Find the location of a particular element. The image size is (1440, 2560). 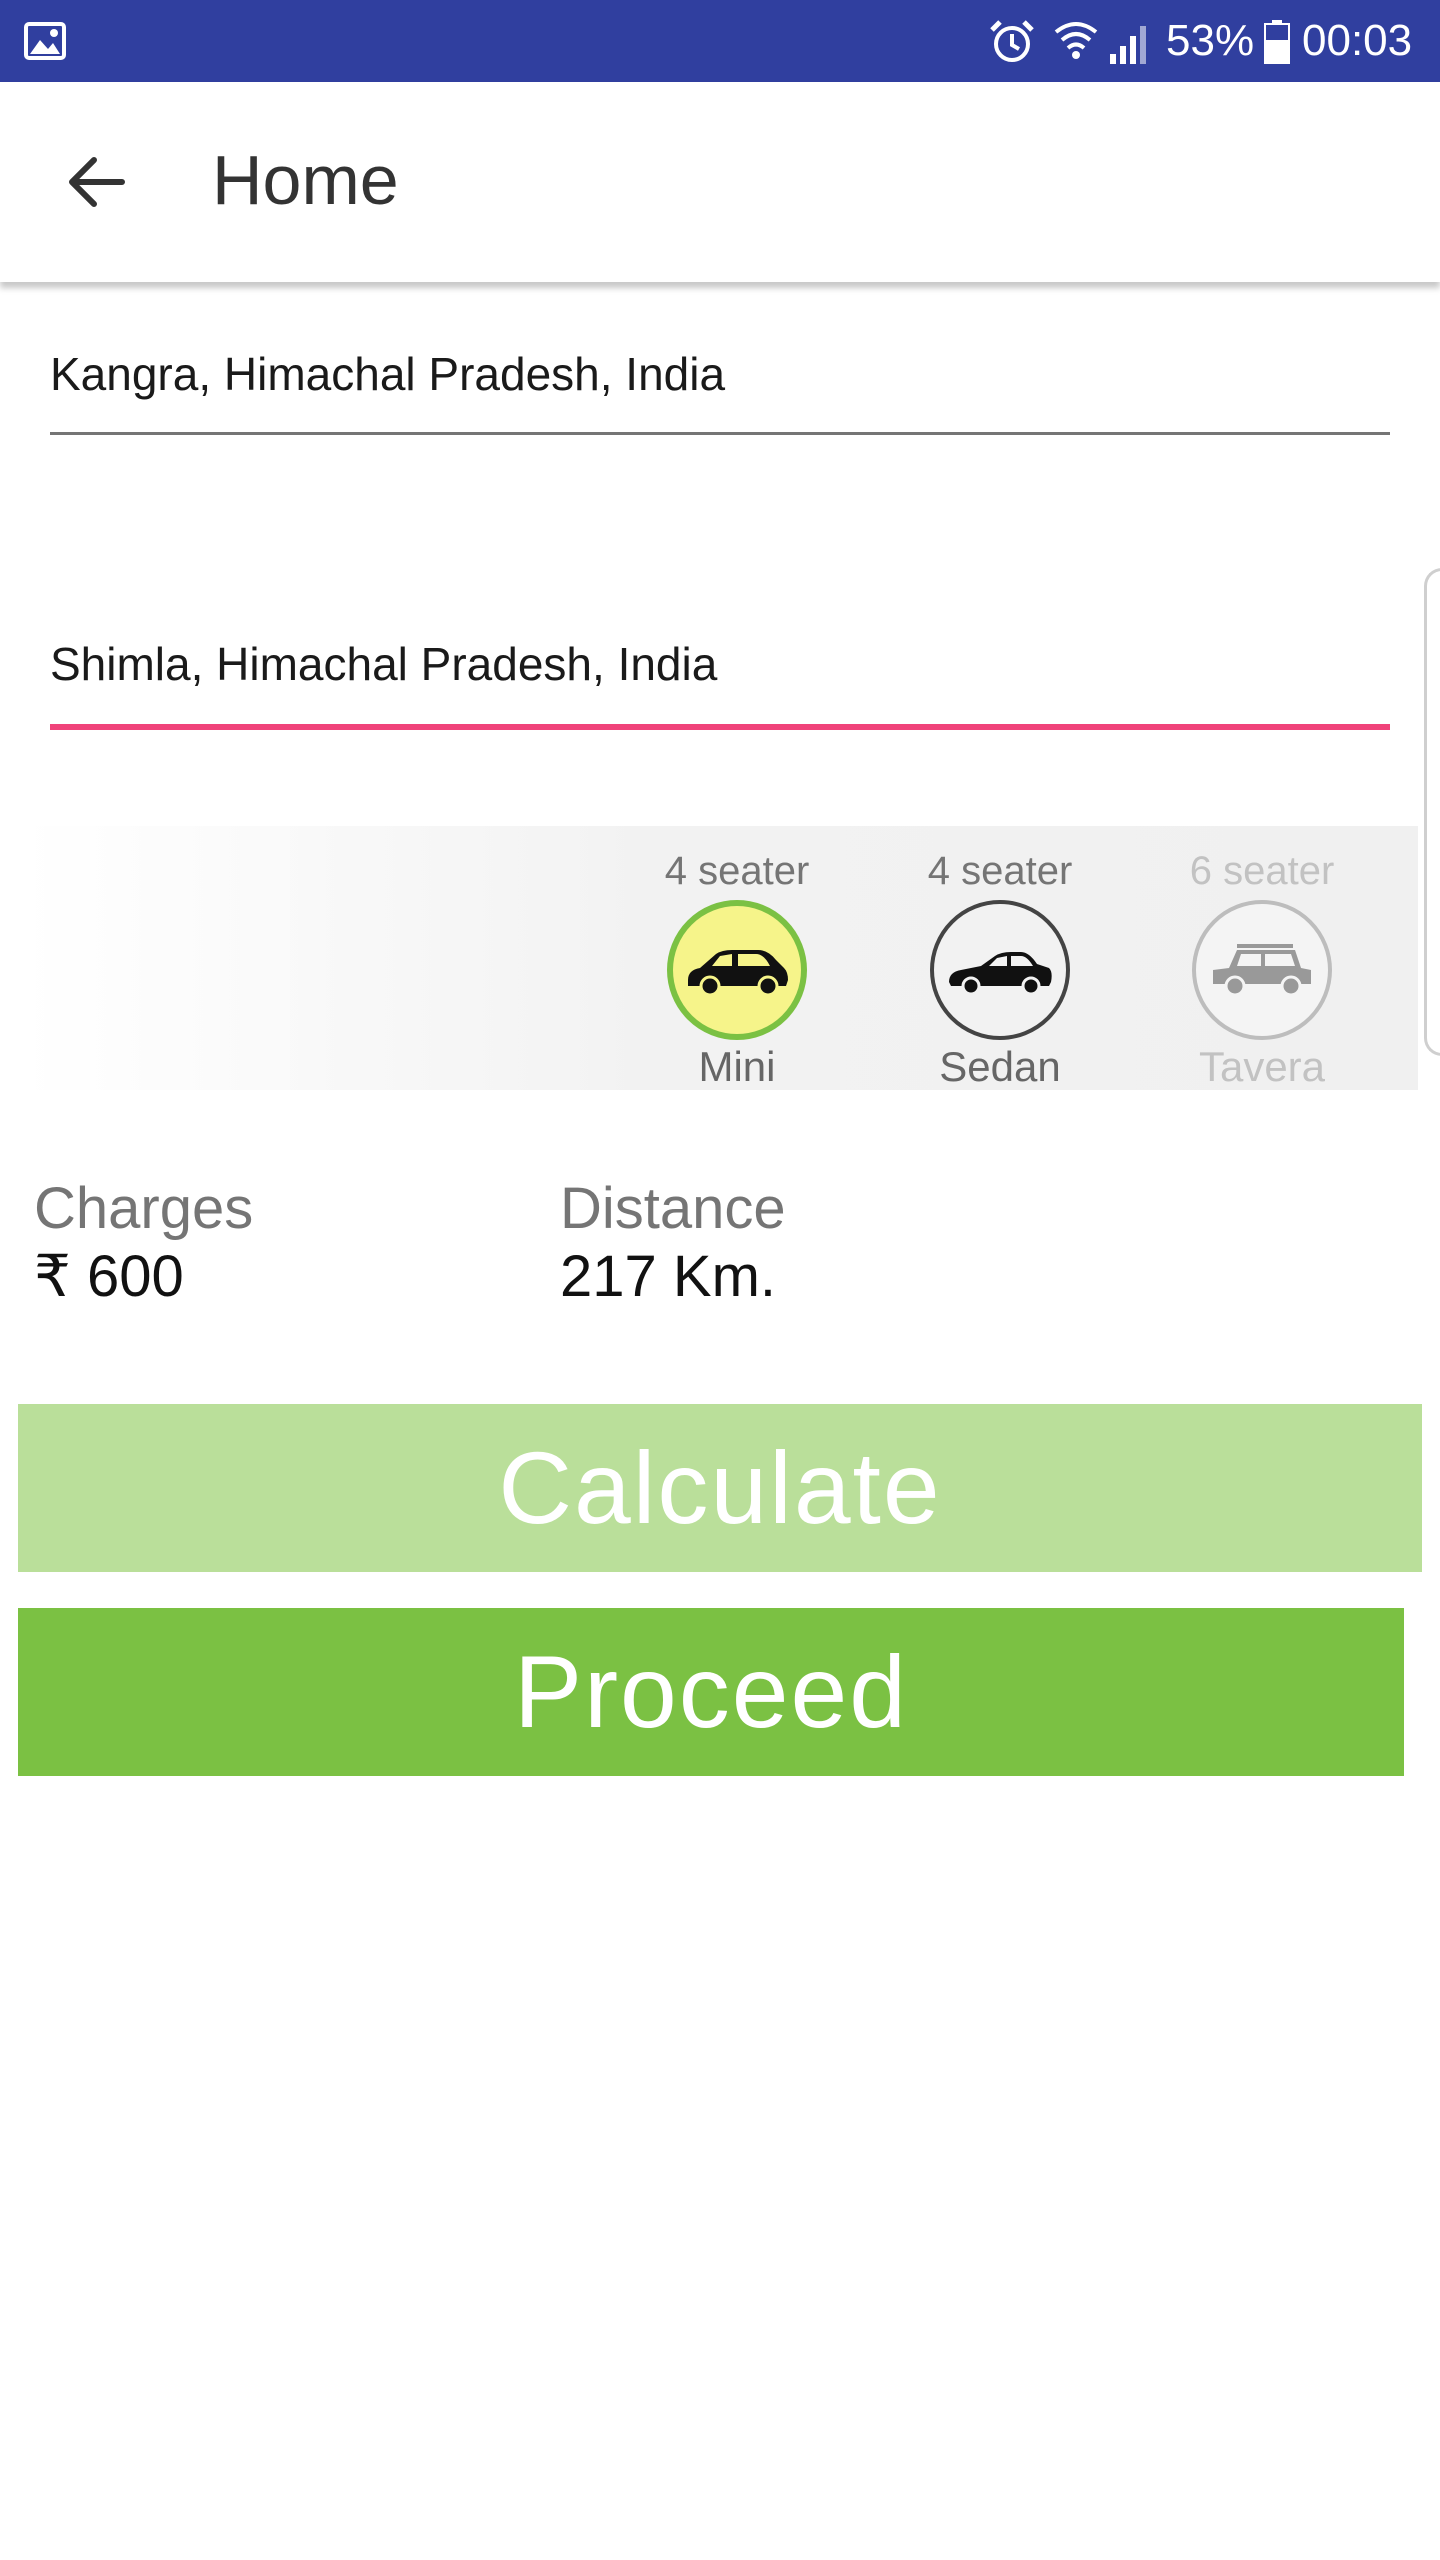

car-option-tavera: 6 seater Tavera is located at coordinates (1262, 958).